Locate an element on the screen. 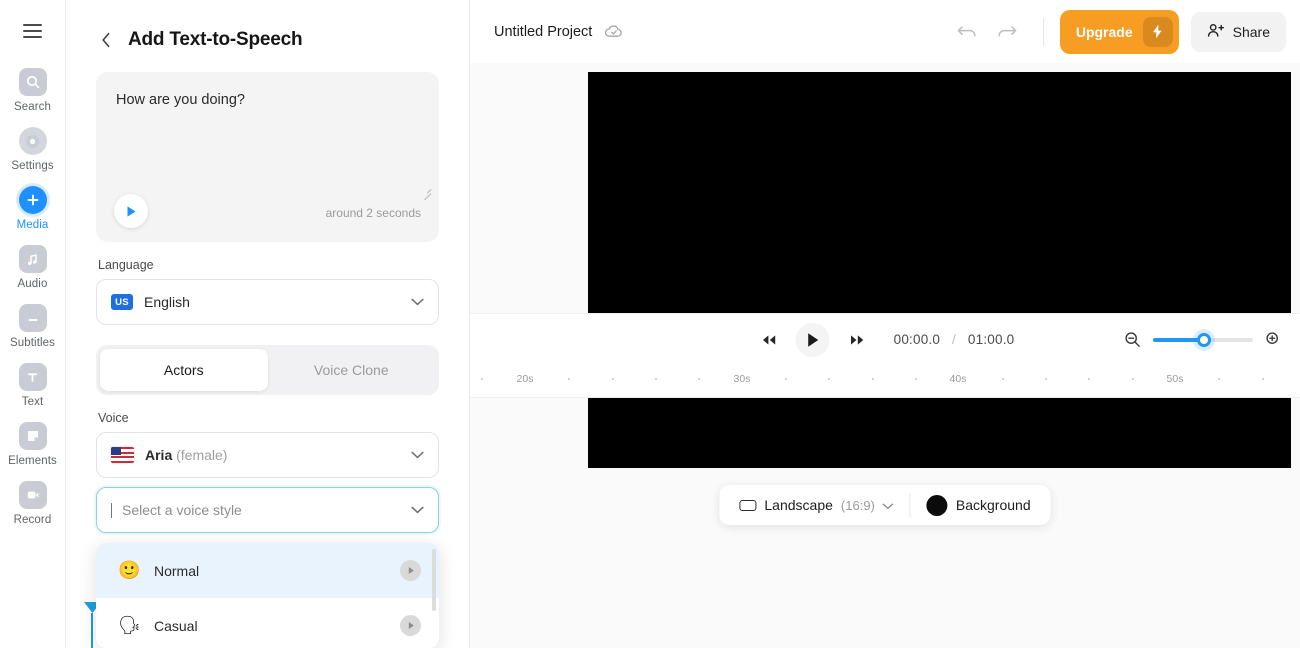  redo-arrow-icon is located at coordinates (1007, 32).